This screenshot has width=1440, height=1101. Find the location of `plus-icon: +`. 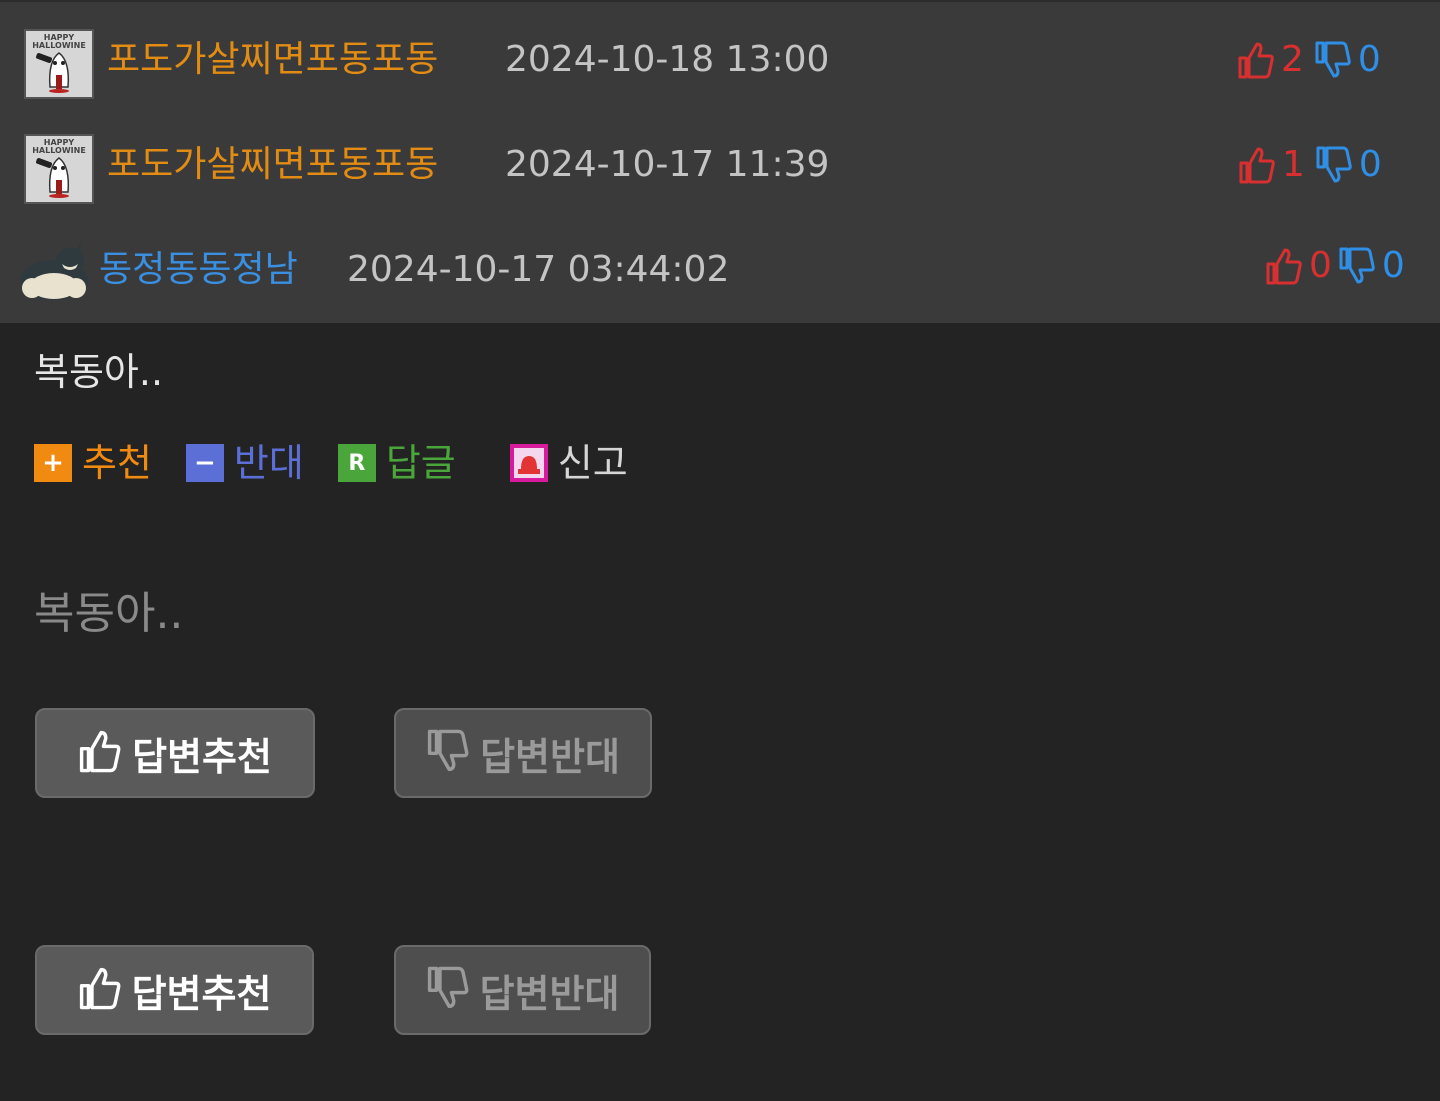

plus-icon: + is located at coordinates (53, 463).